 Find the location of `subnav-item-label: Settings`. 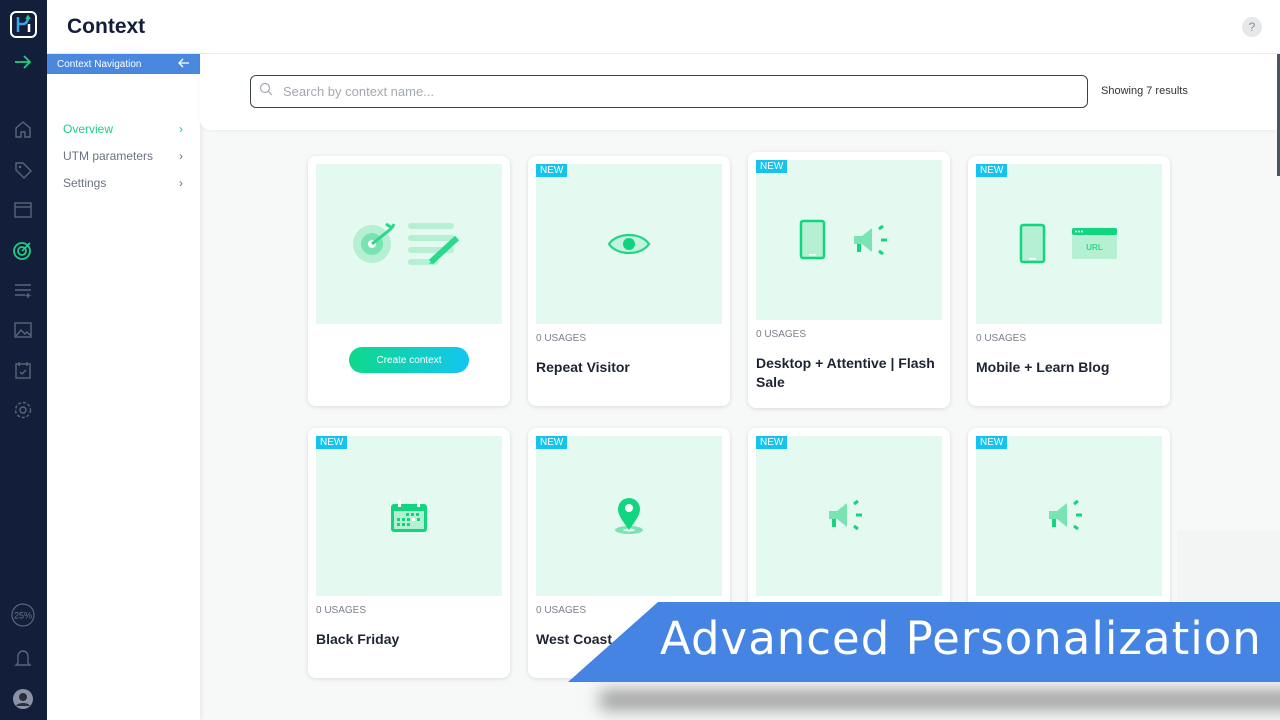

subnav-item-label: Settings is located at coordinates (85, 183).